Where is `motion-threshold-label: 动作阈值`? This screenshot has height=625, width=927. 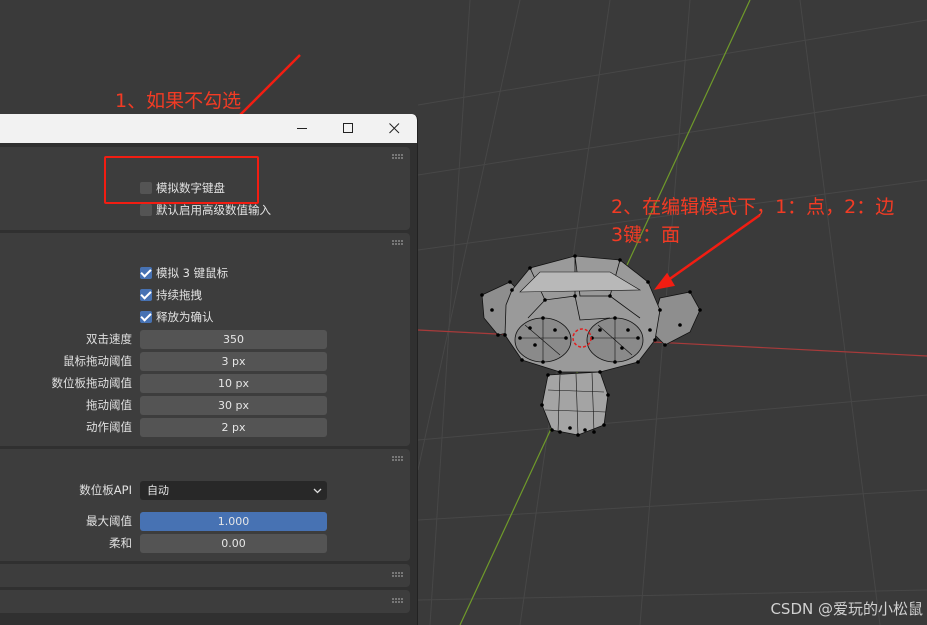 motion-threshold-label: 动作阈值 is located at coordinates (109, 427).